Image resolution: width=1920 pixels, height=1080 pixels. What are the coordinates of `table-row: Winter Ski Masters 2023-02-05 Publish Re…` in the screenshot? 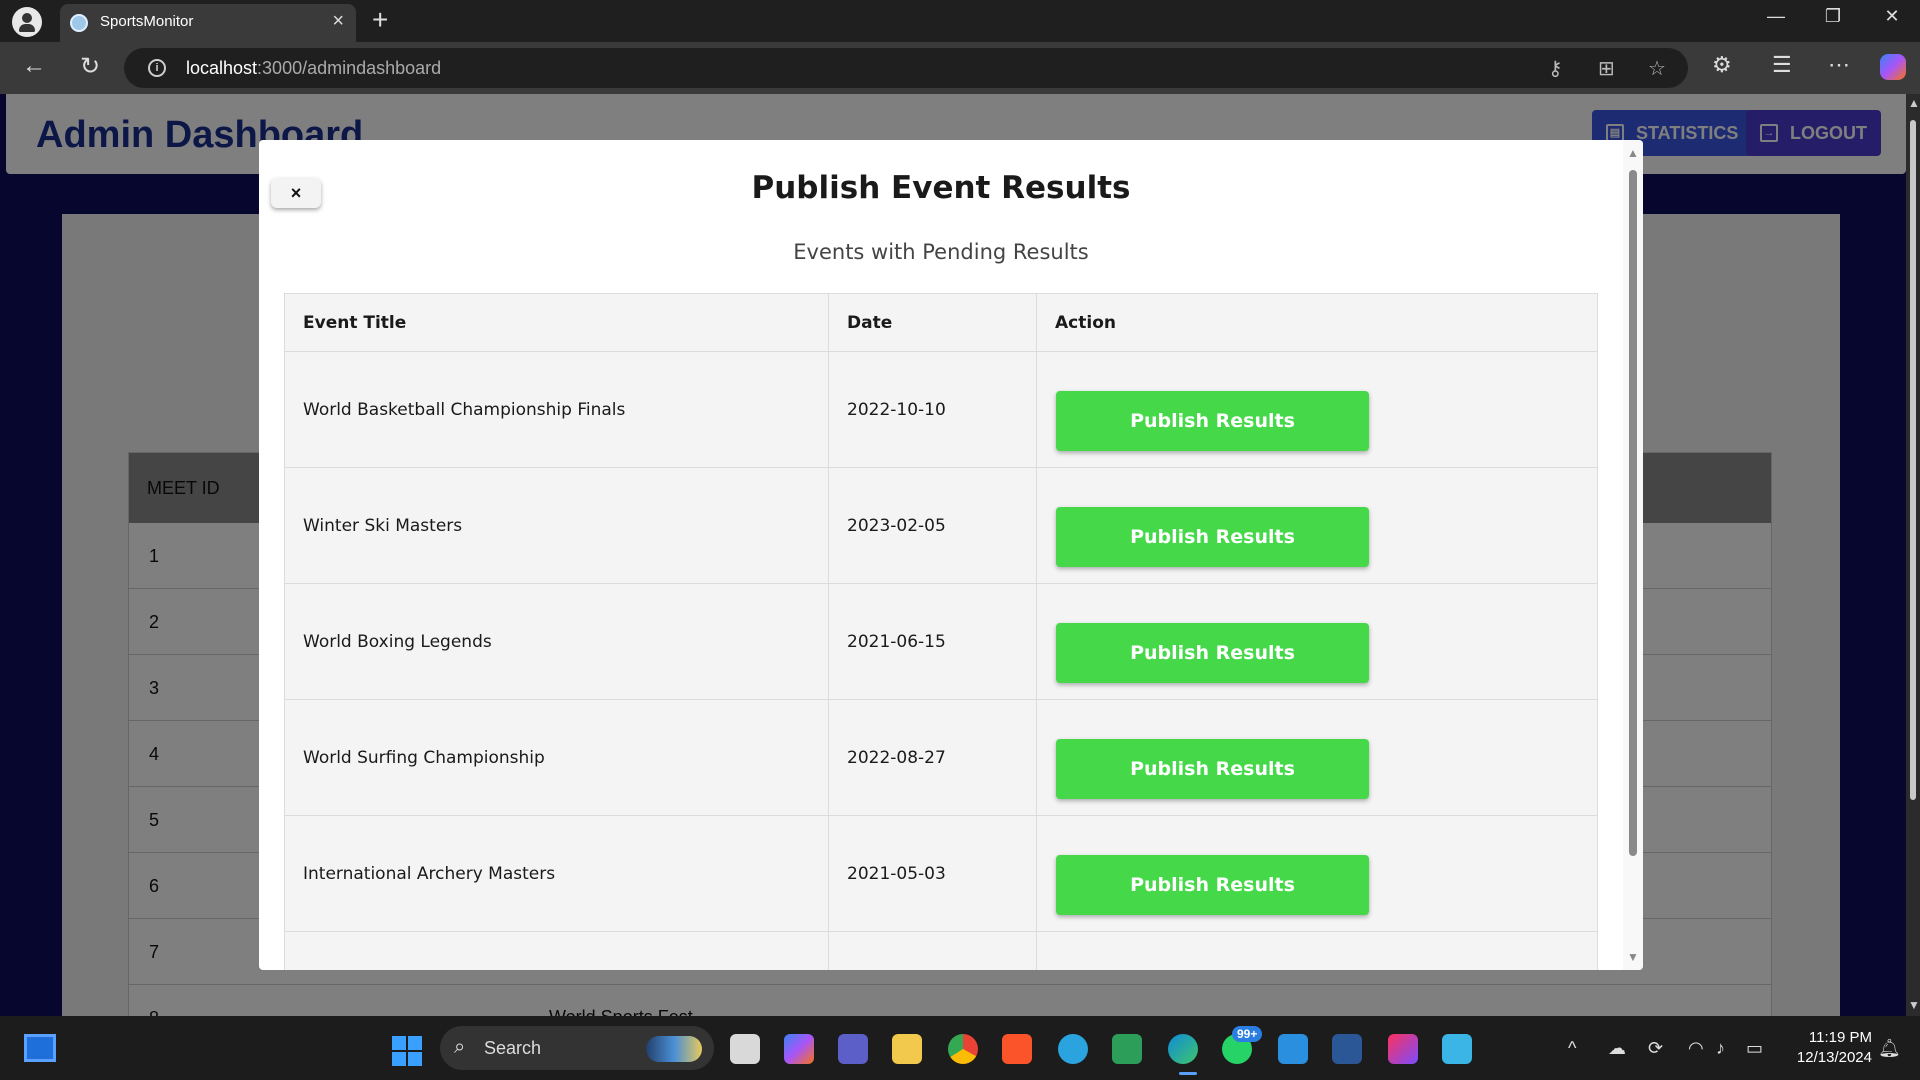 It's located at (941, 525).